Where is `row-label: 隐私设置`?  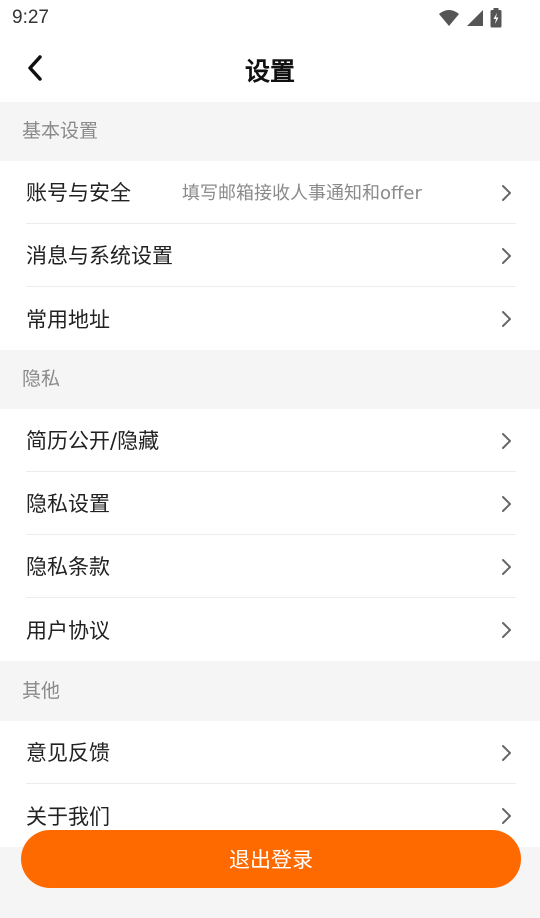
row-label: 隐私设置 is located at coordinates (68, 504).